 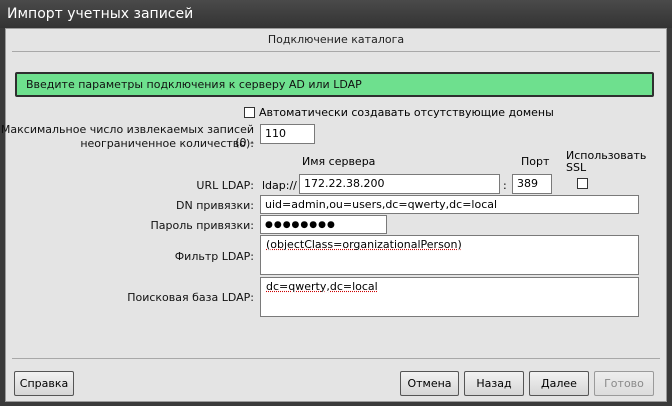 What do you see at coordinates (339, 161) in the screenshot?
I see `server-name-header: Имя сервера` at bounding box center [339, 161].